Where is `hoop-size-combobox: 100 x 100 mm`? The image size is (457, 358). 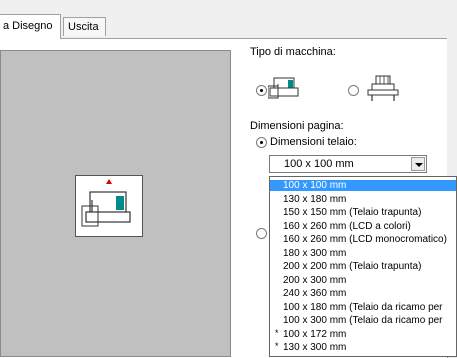 hoop-size-combobox: 100 x 100 mm is located at coordinates (348, 164).